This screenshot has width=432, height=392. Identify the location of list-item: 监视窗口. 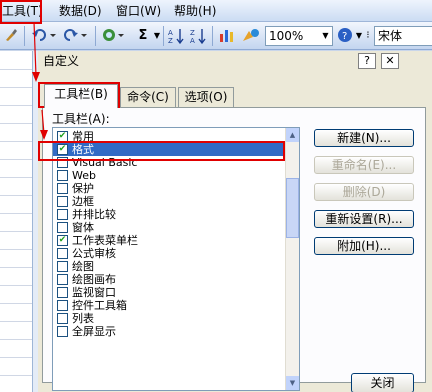
(169, 292).